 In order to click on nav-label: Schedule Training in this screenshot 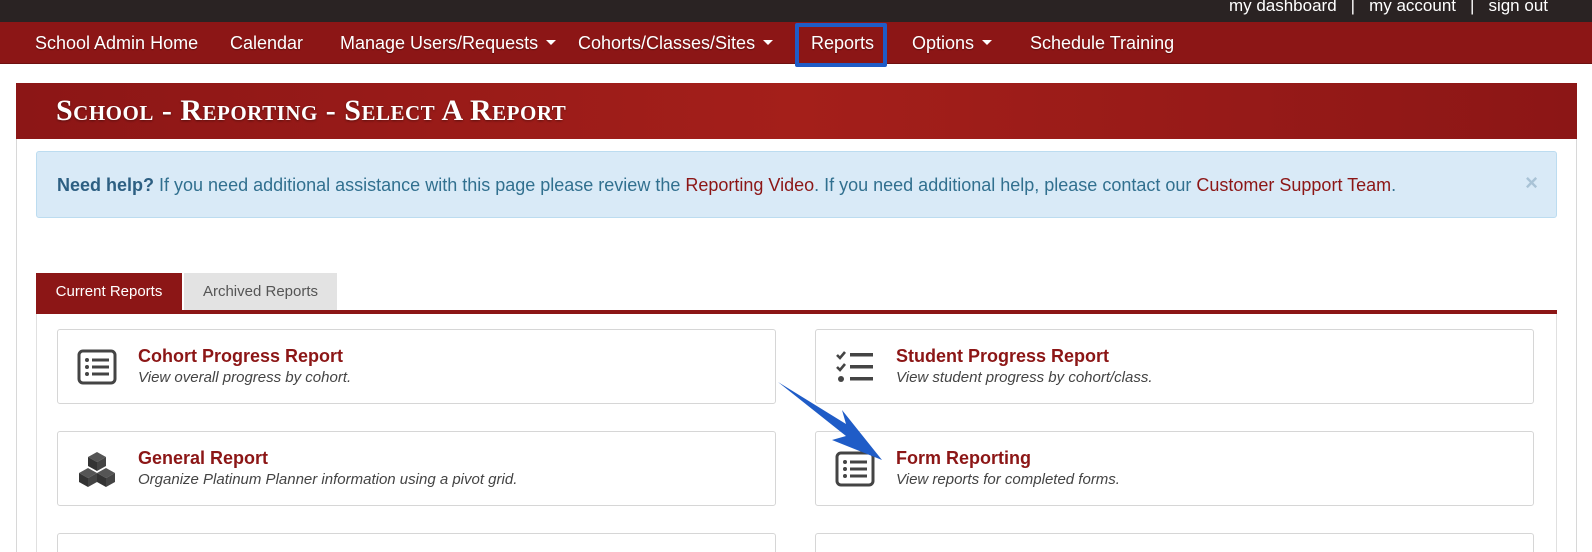, I will do `click(1102, 43)`.